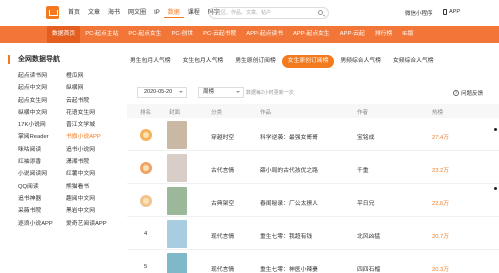 This screenshot has width=499, height=273. What do you see at coordinates (219, 34) in the screenshot?
I see `data-nav-item: PC-云起书院` at bounding box center [219, 34].